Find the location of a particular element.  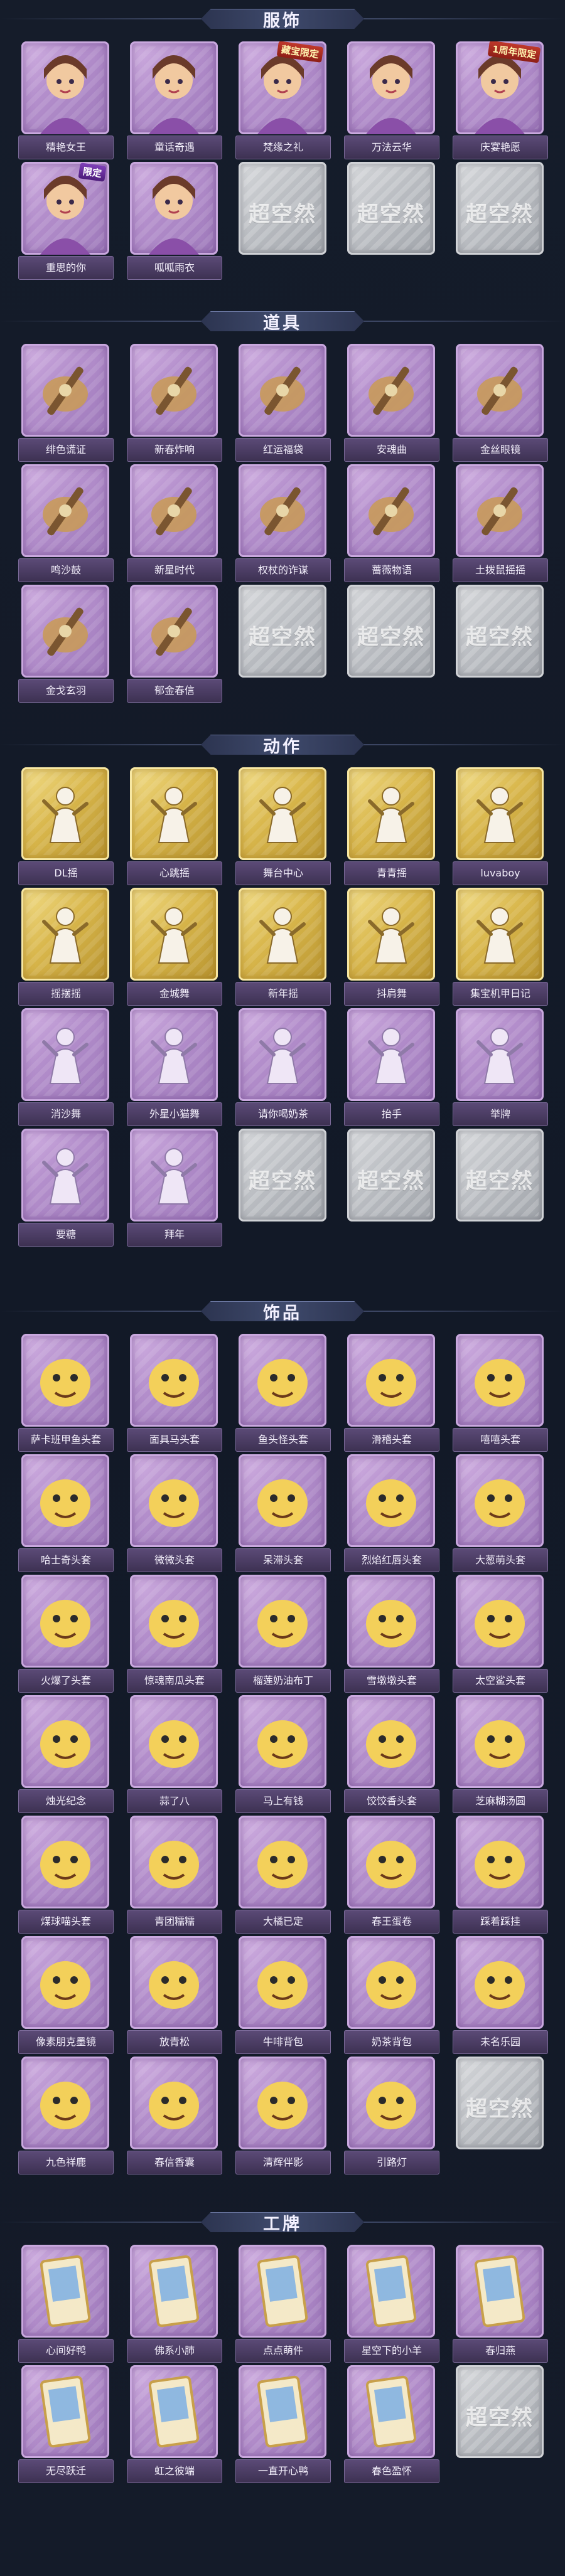

item-name-label: 新年摇 is located at coordinates (283, 994).